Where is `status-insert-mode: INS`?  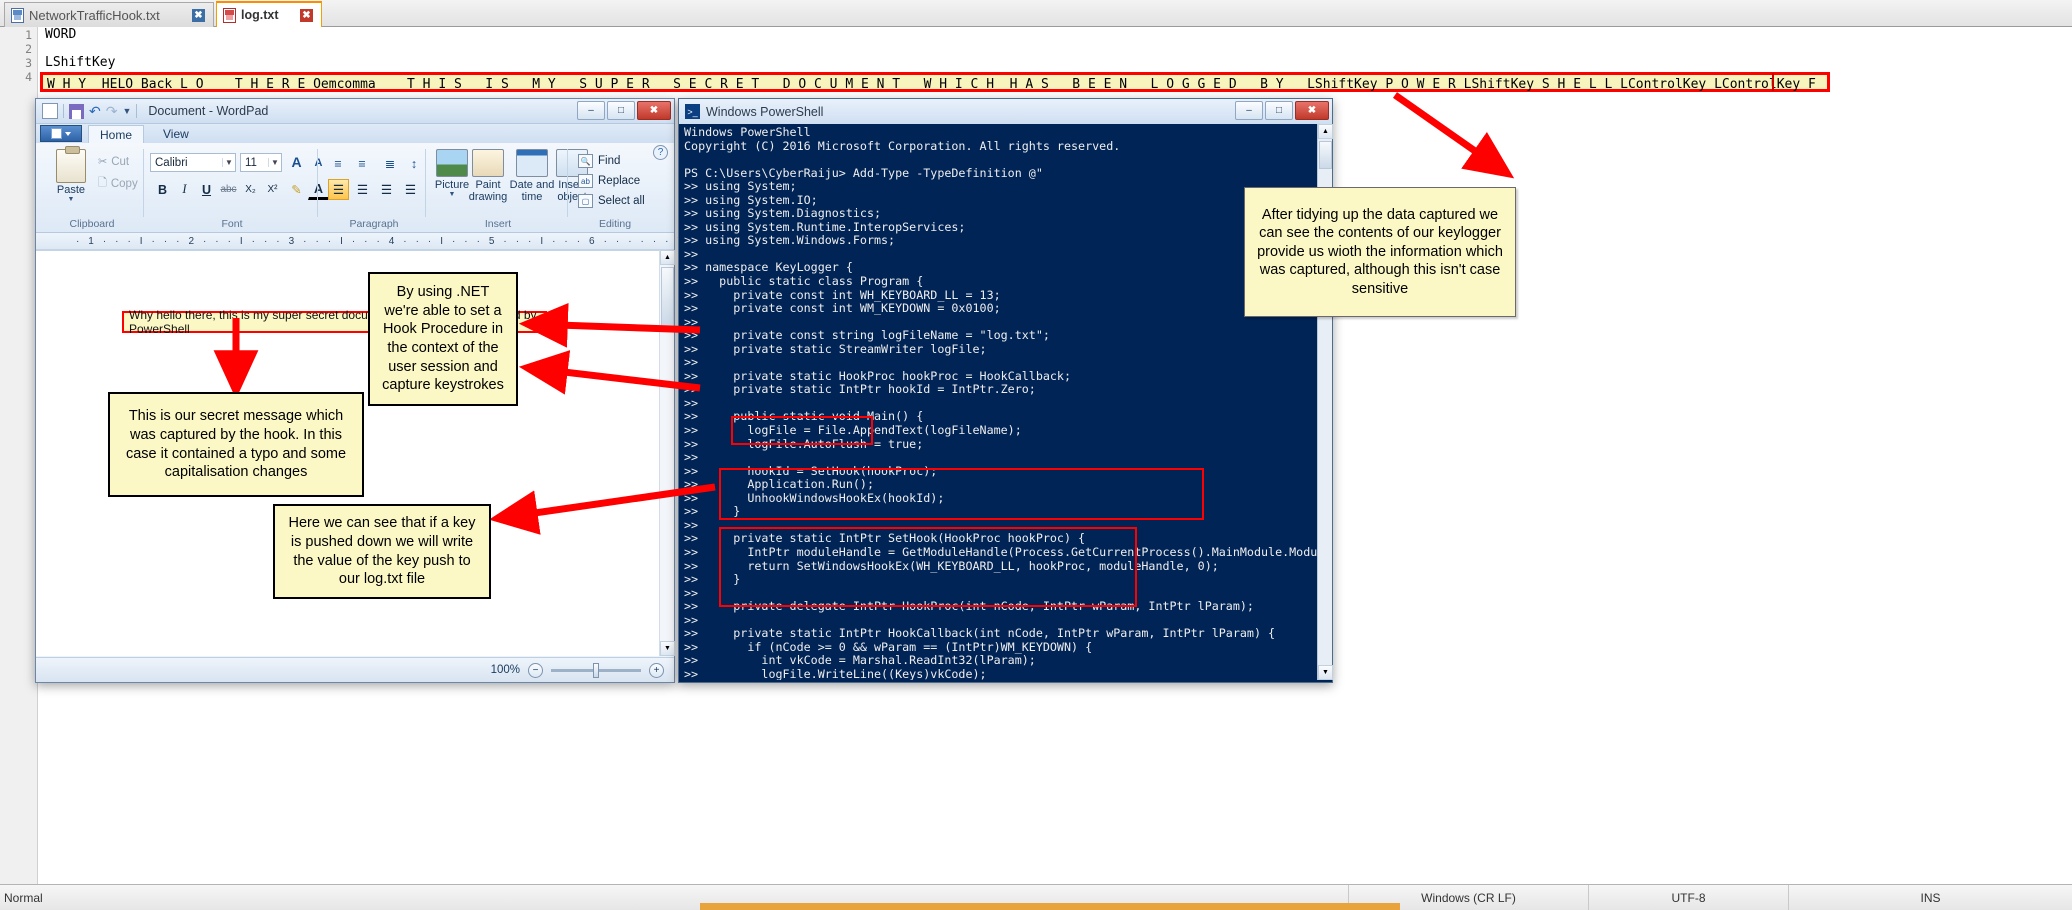
status-insert-mode: INS is located at coordinates (1930, 897).